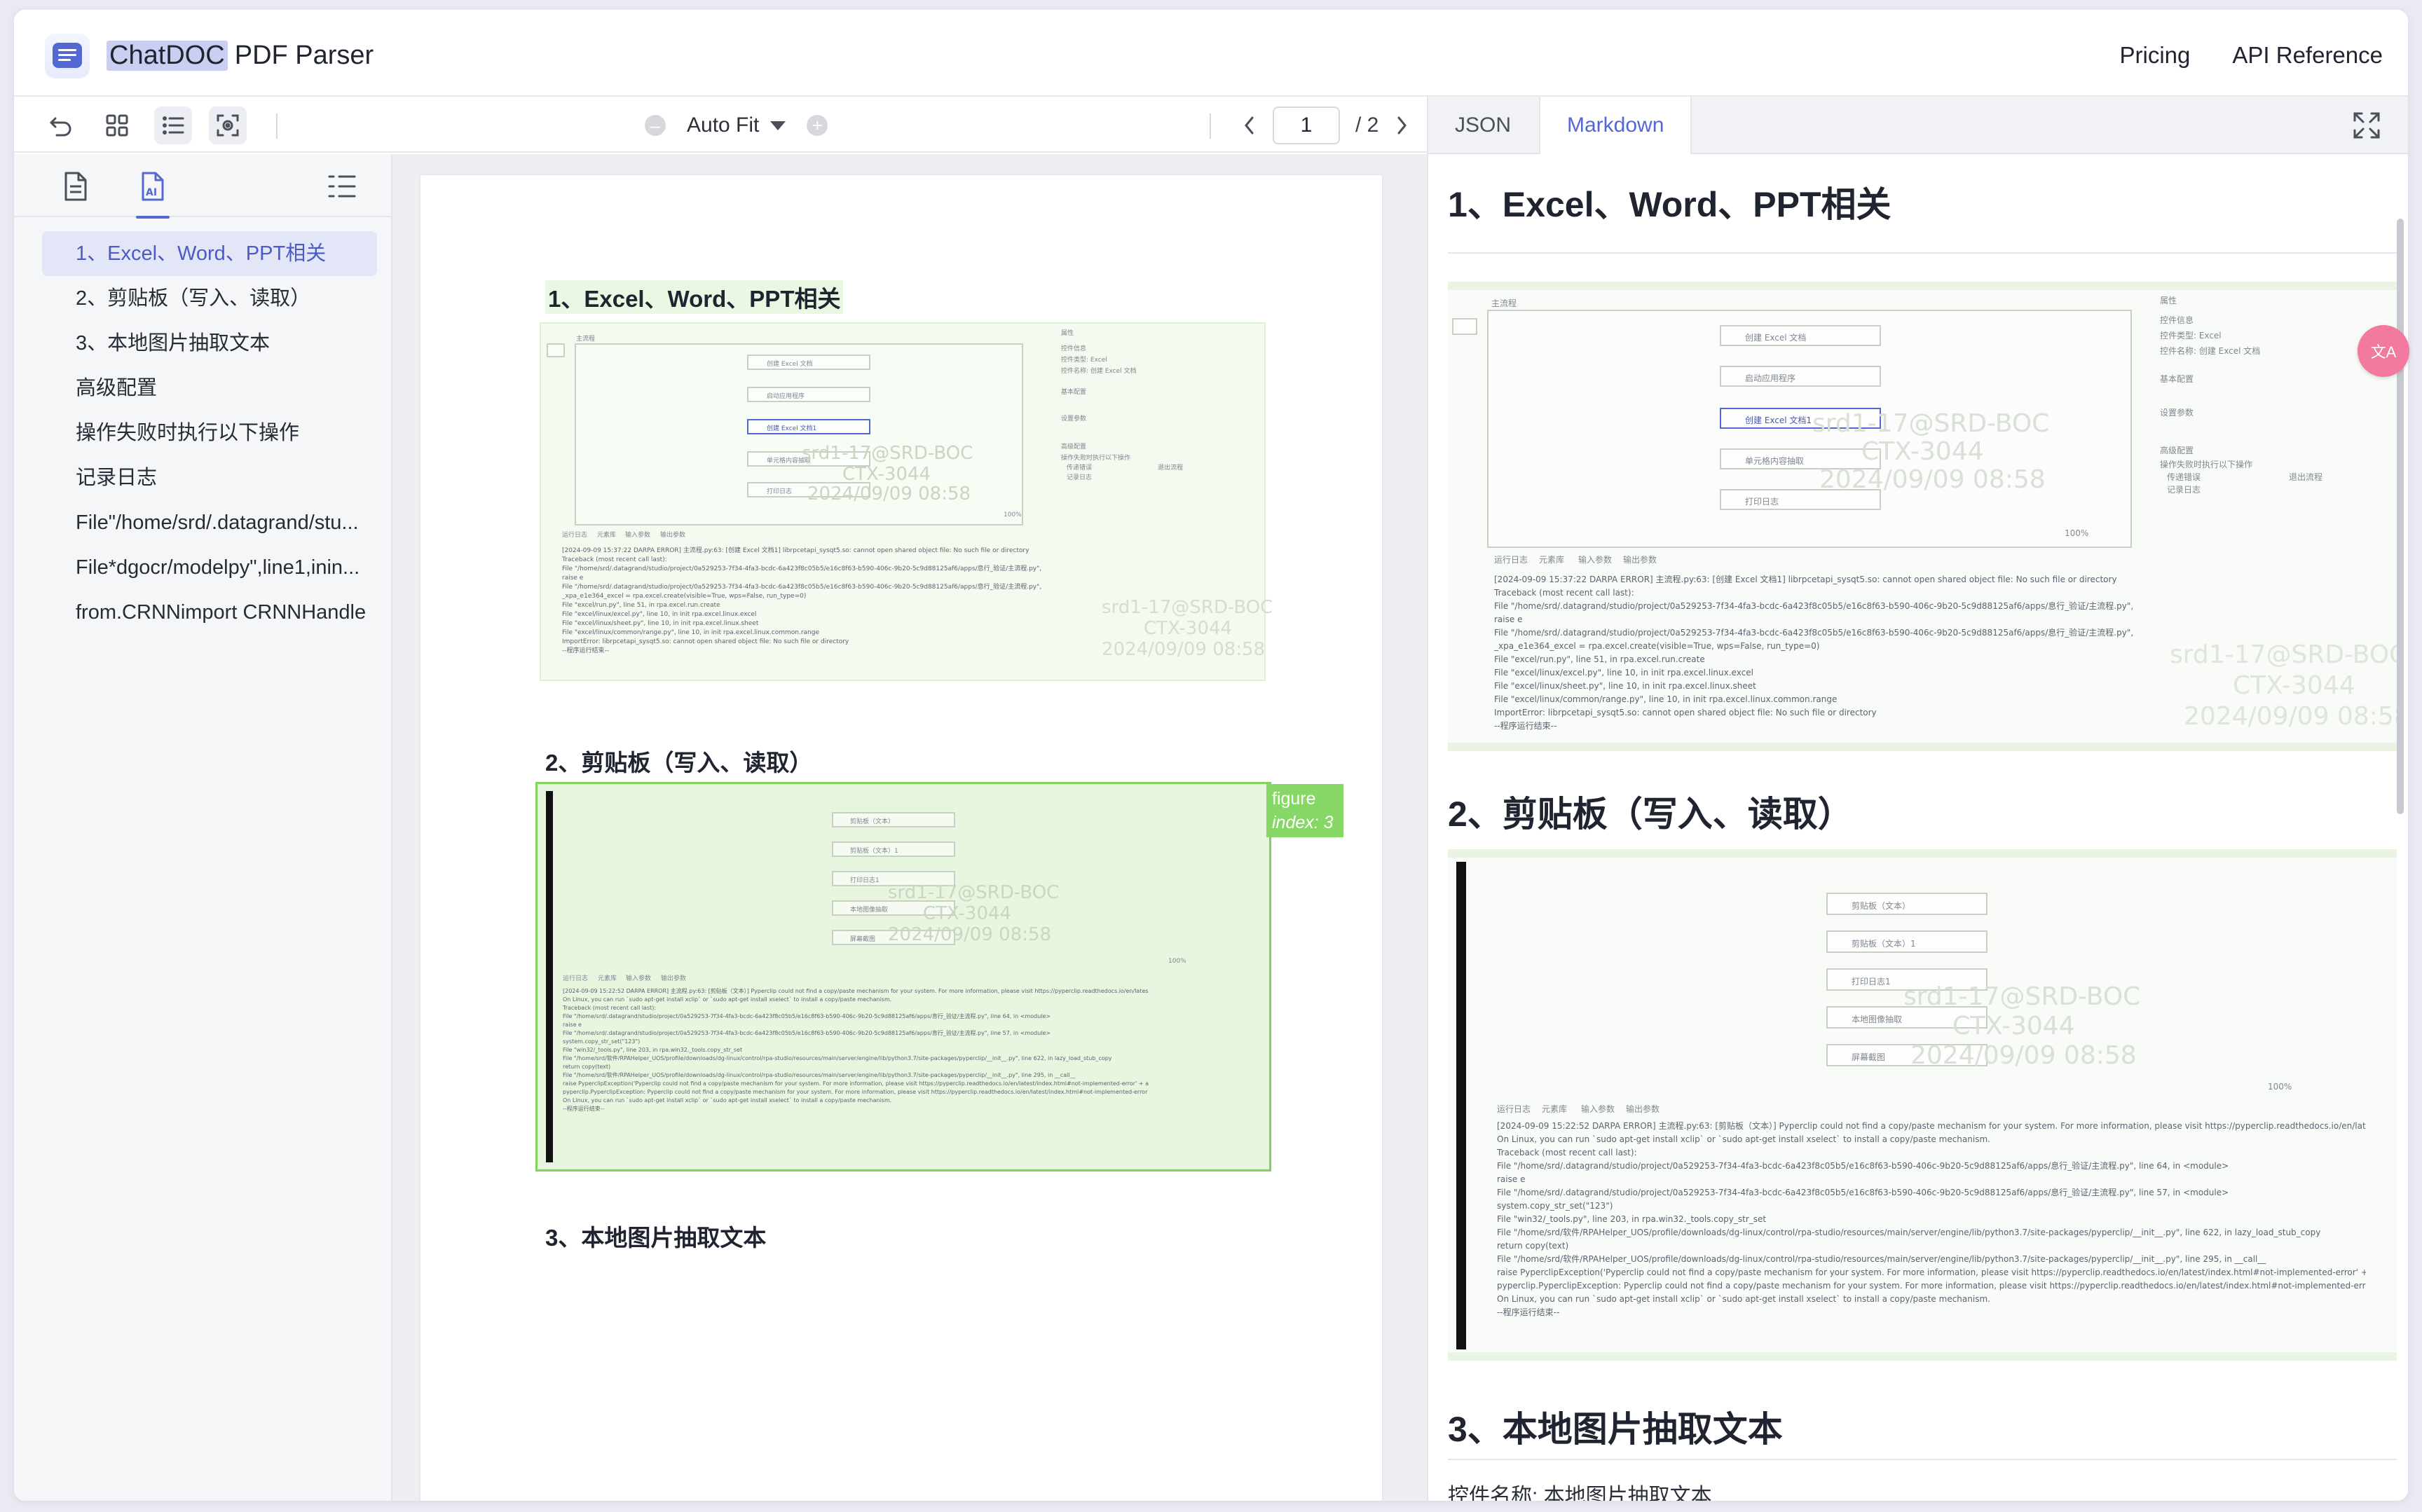 This screenshot has width=2422, height=1512. What do you see at coordinates (210, 477) in the screenshot?
I see `outline-item: 记录日志` at bounding box center [210, 477].